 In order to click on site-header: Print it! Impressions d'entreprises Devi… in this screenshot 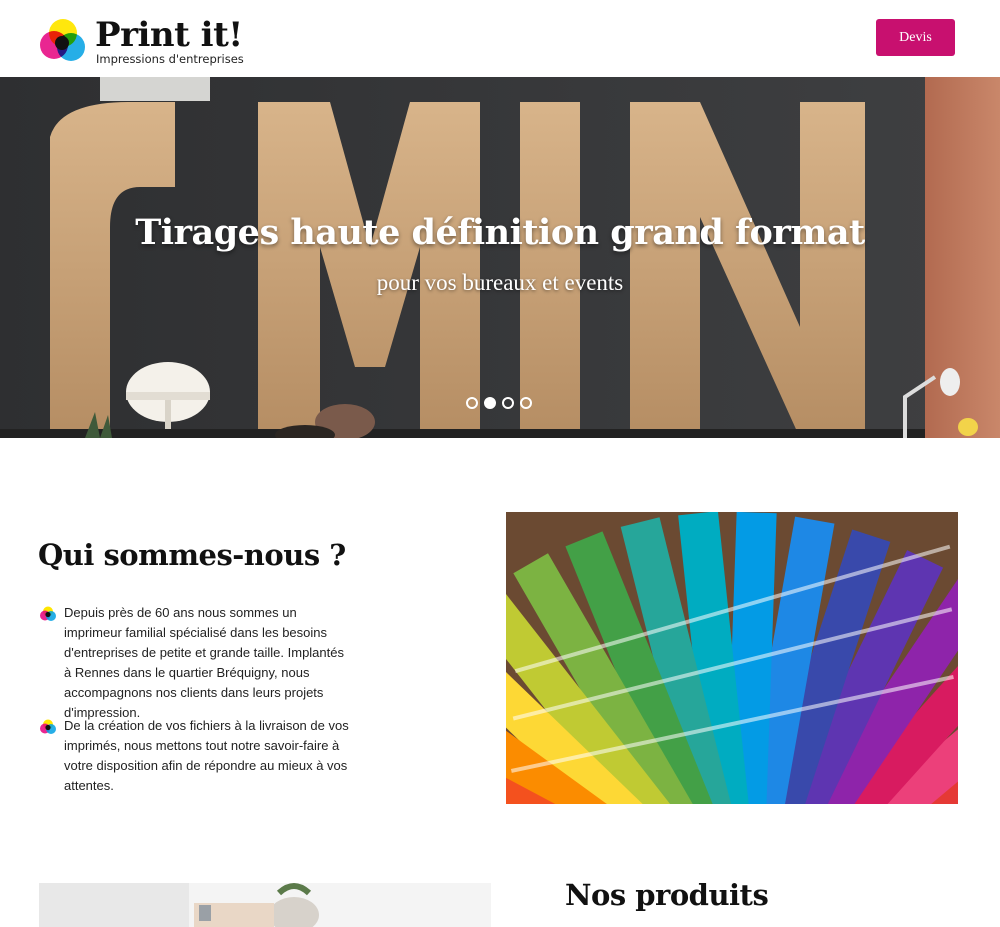, I will do `click(500, 38)`.